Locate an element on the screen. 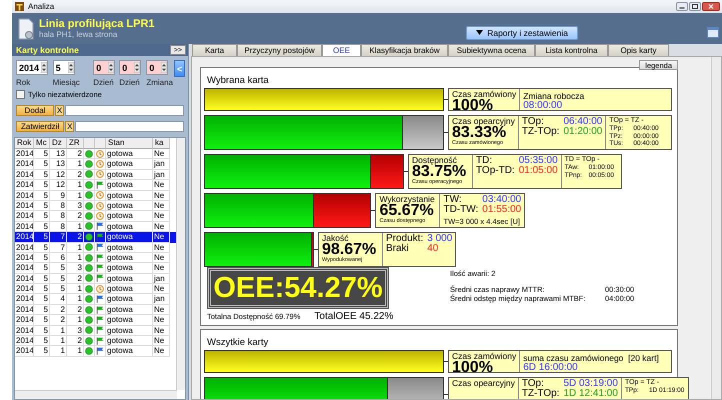 The width and height of the screenshot is (722, 400). total-value: TotalOEE 45.22% is located at coordinates (354, 316).